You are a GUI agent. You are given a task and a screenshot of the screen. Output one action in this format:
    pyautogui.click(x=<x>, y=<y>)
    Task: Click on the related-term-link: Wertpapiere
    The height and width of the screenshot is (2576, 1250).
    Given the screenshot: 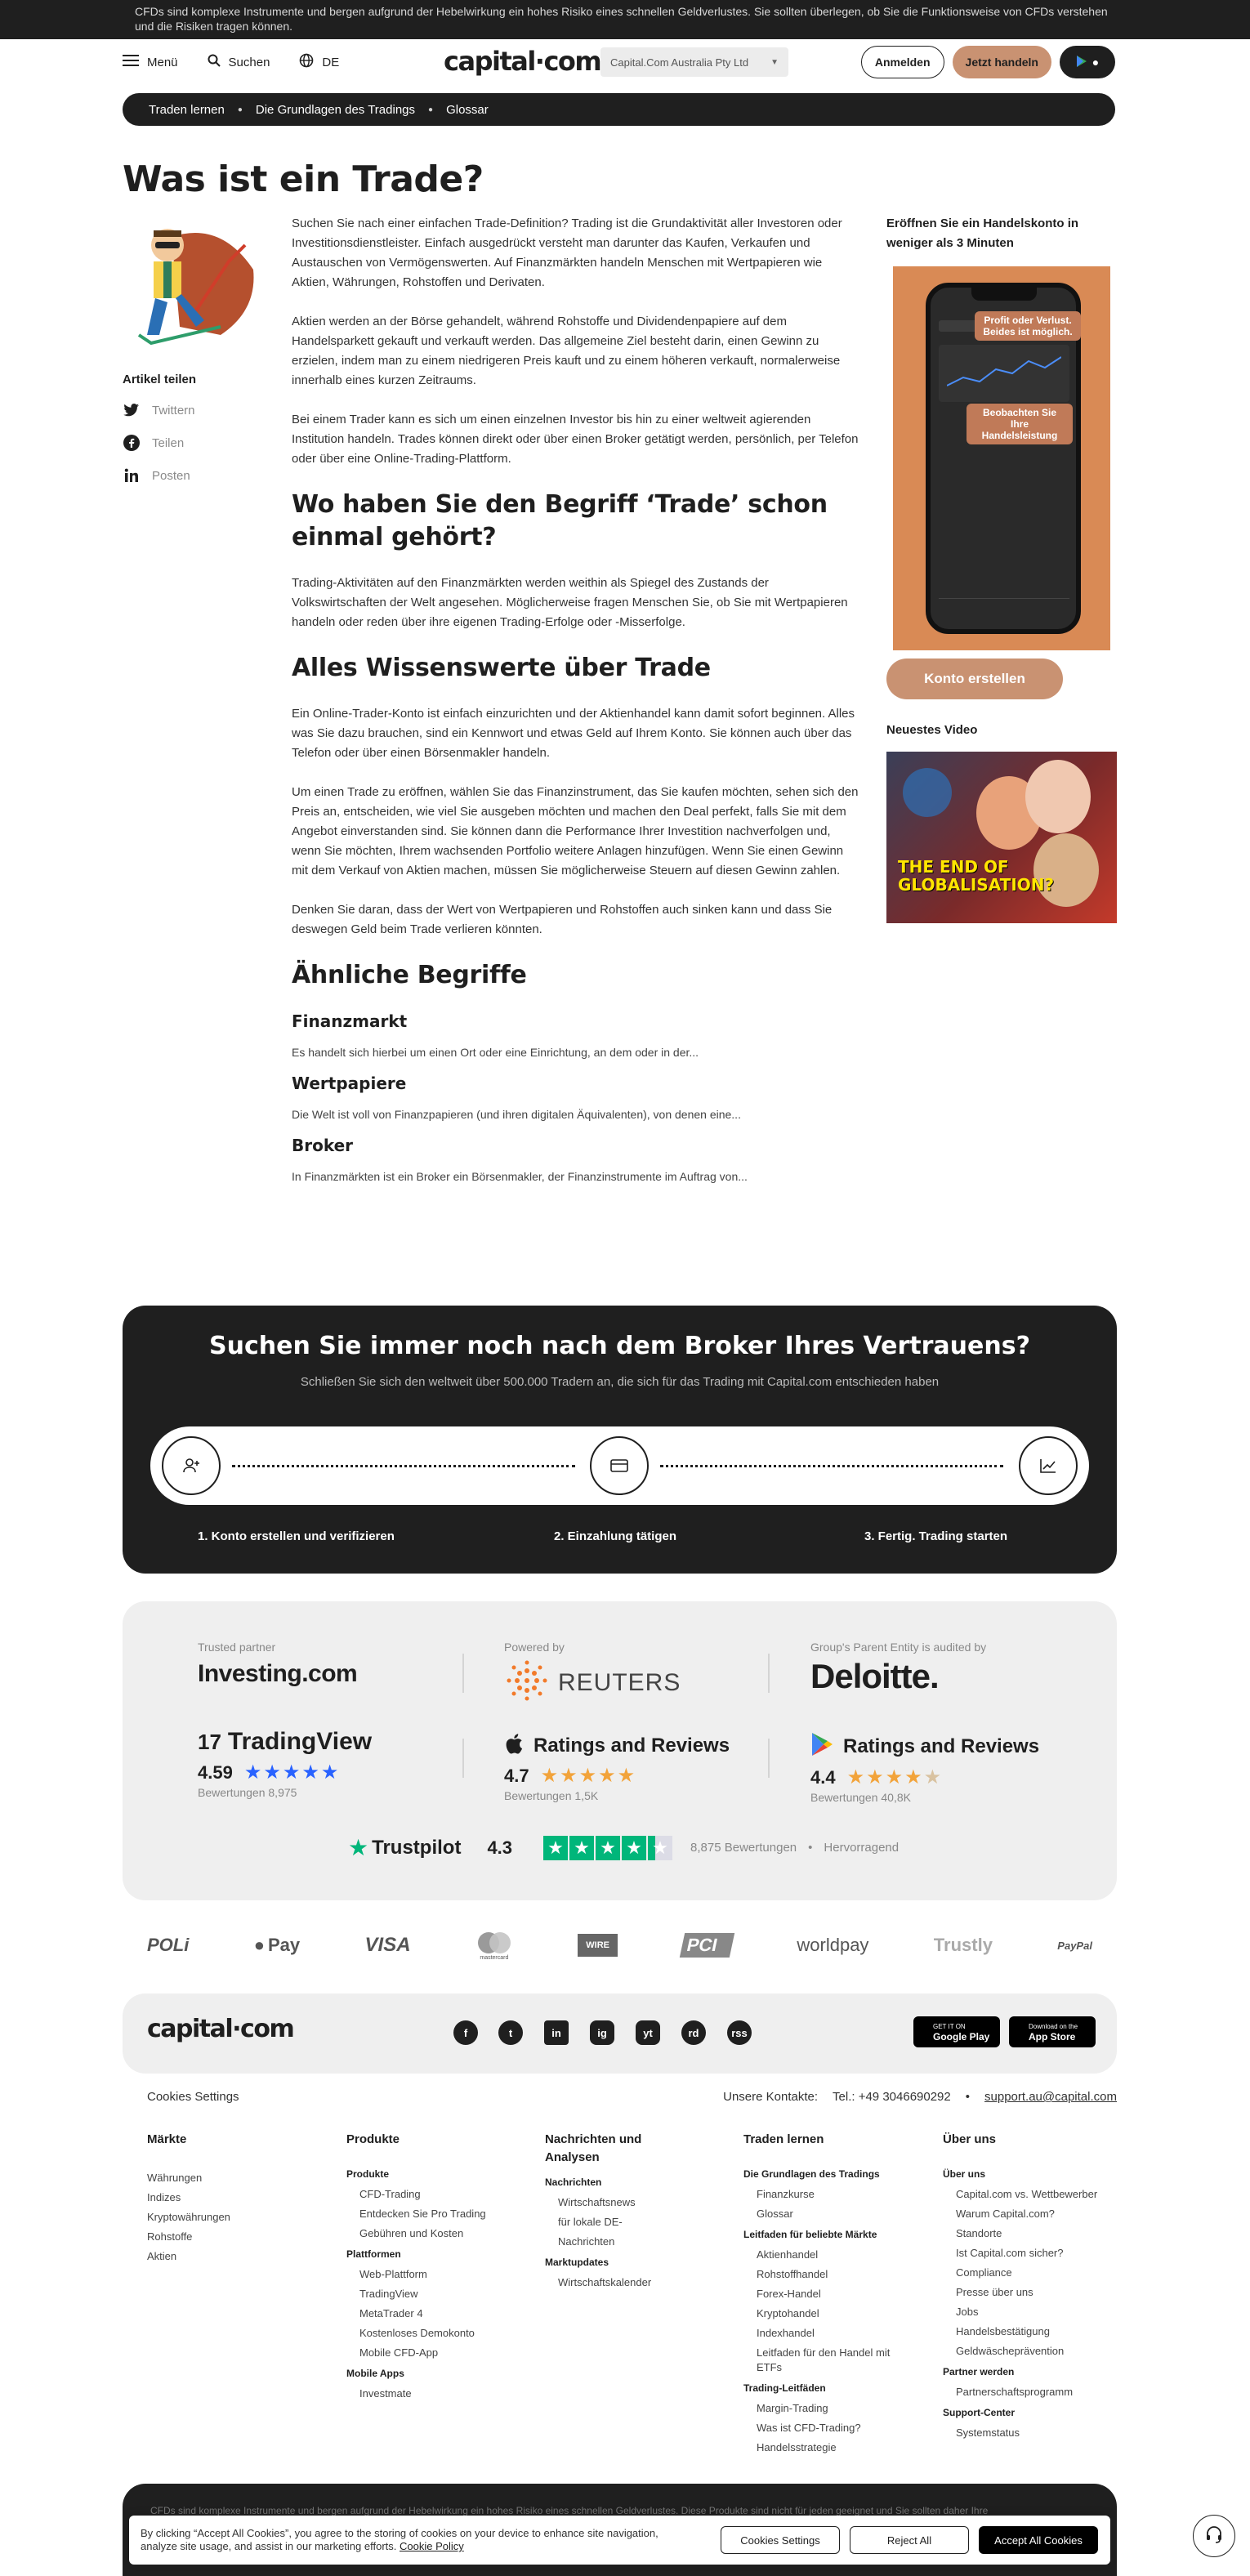 What is the action you would take?
    pyautogui.click(x=577, y=1084)
    